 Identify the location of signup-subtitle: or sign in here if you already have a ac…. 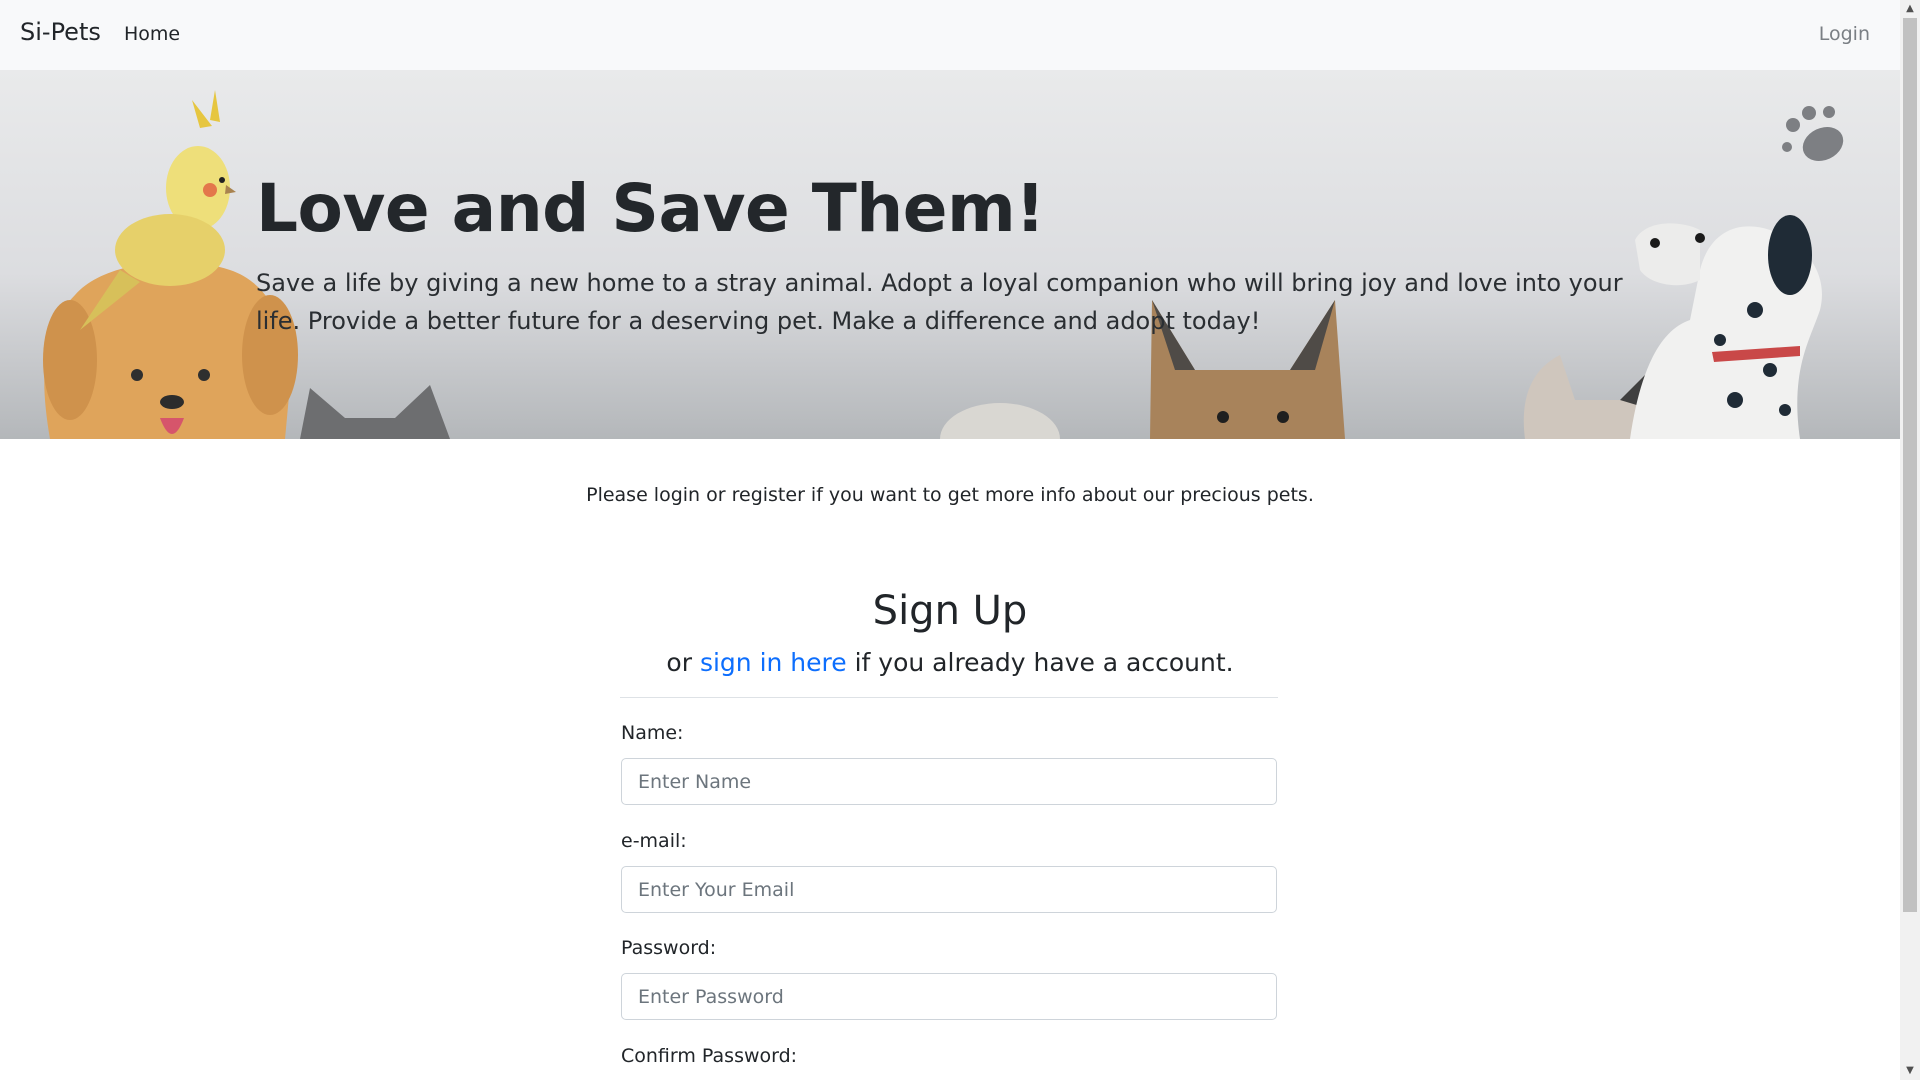
(950, 662).